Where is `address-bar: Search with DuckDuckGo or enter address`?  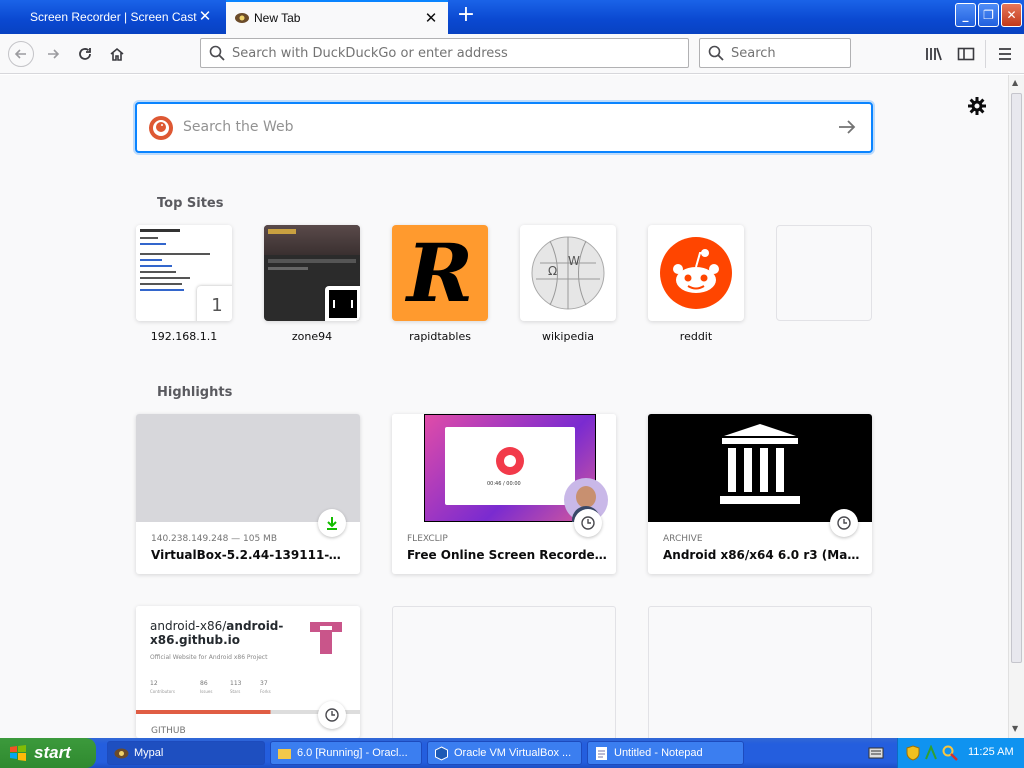 address-bar: Search with DuckDuckGo or enter address is located at coordinates (444, 53).